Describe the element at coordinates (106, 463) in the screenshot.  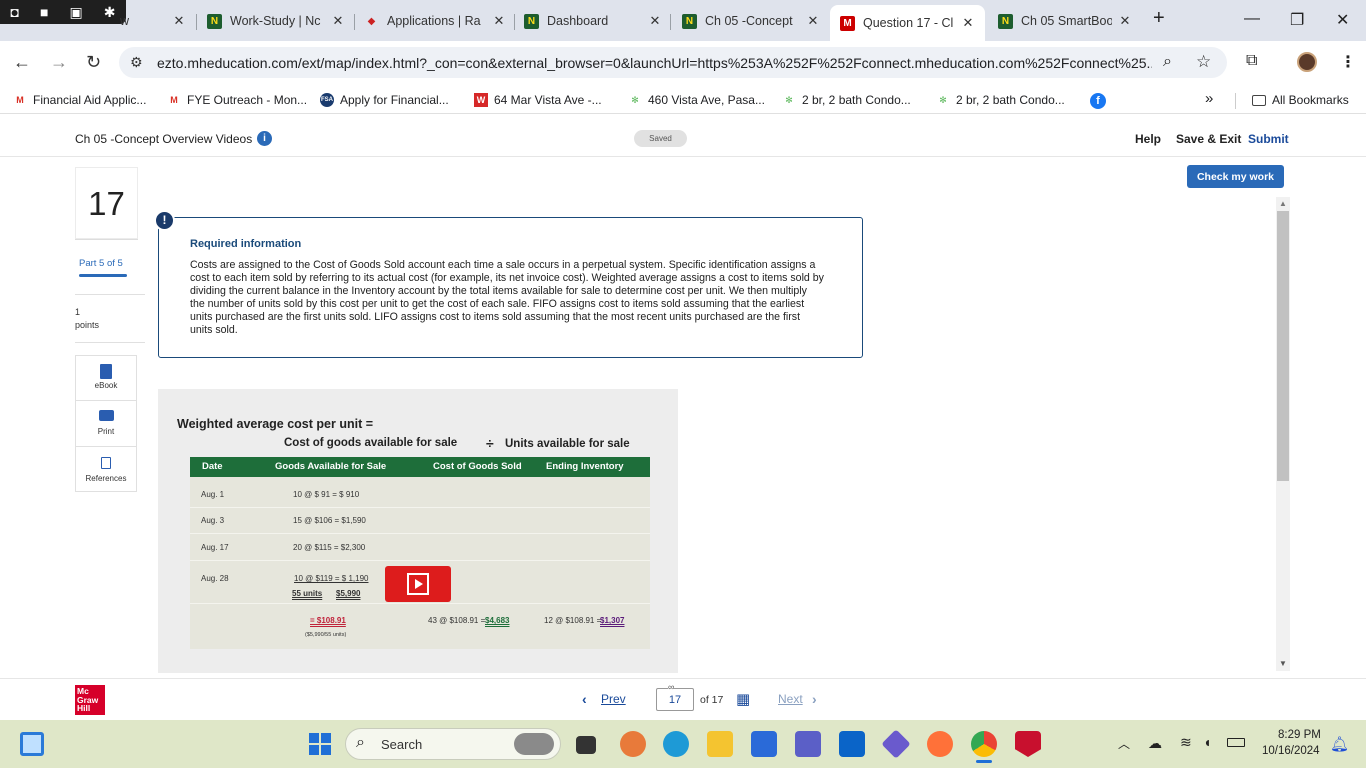
I see `copy-icon` at that location.